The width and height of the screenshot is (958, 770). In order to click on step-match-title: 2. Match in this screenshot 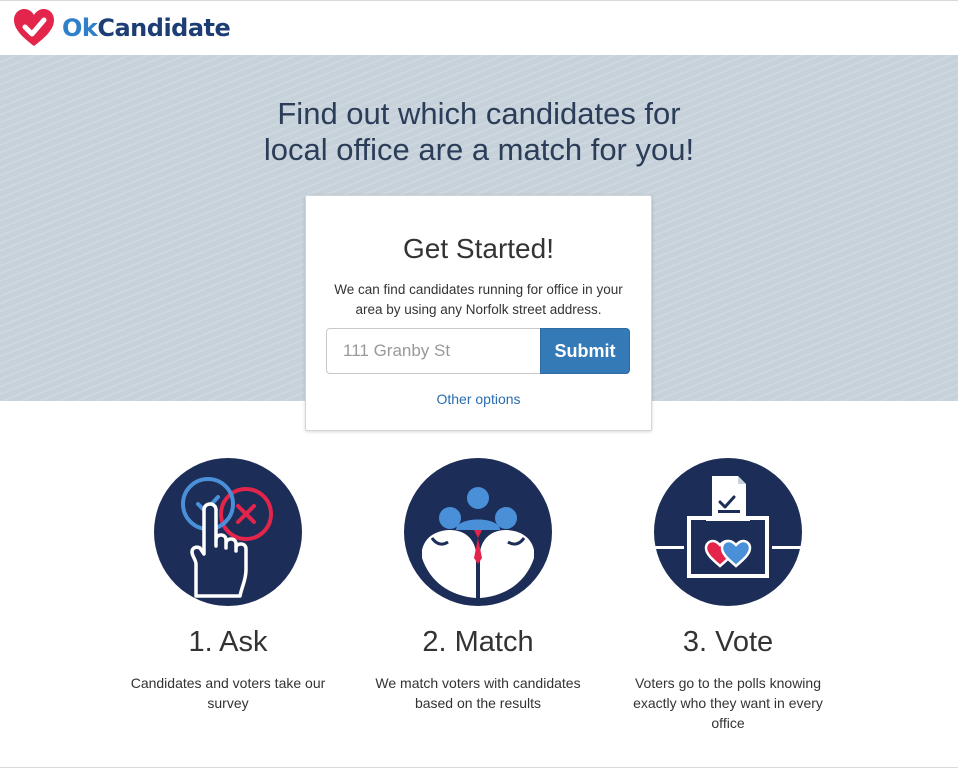, I will do `click(478, 642)`.